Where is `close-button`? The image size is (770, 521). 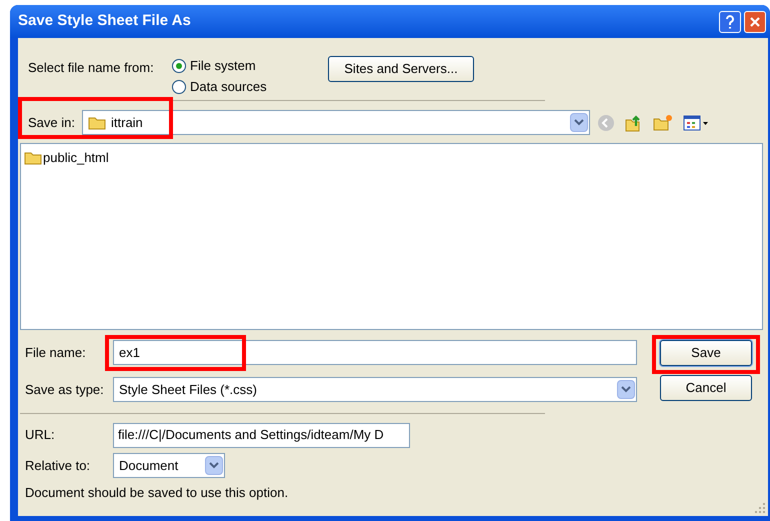 close-button is located at coordinates (755, 21).